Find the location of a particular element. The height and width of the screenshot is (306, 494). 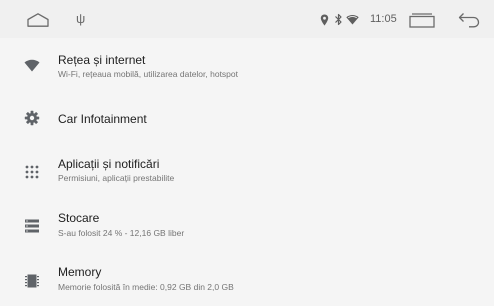

clock: 11:05 is located at coordinates (383, 19).